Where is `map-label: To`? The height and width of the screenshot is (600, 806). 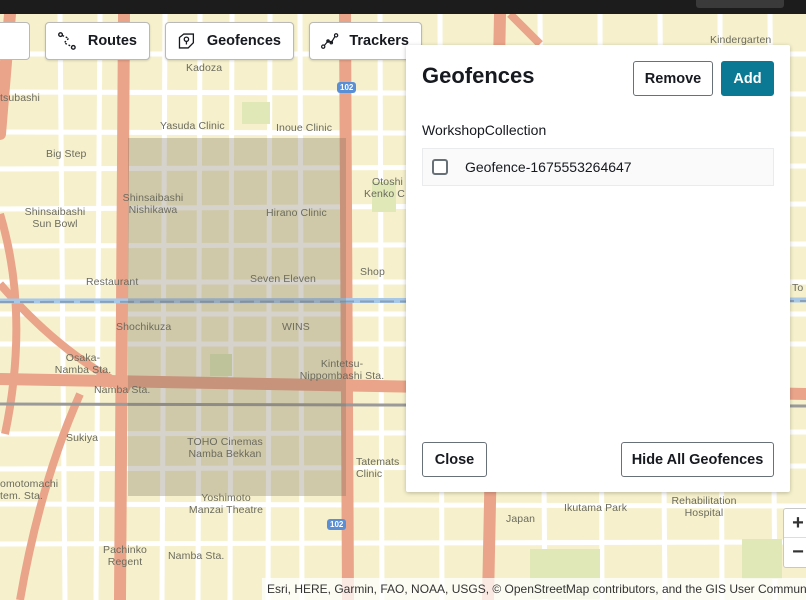
map-label: To is located at coordinates (798, 288).